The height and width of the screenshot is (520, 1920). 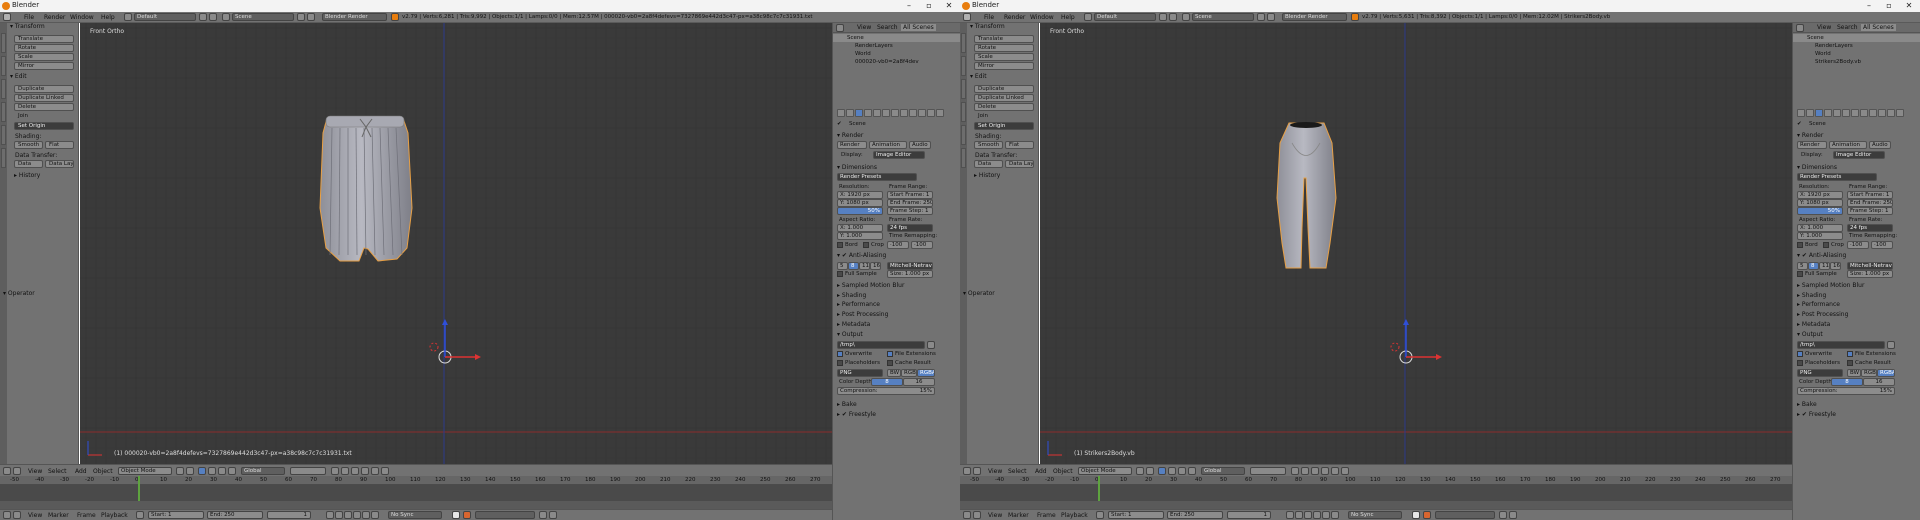 What do you see at coordinates (348, 515) in the screenshot?
I see `play-reverse-icon` at bounding box center [348, 515].